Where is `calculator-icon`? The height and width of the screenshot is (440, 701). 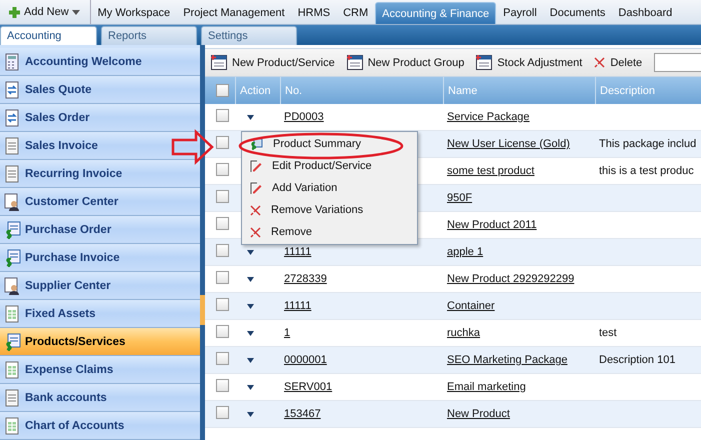
calculator-icon is located at coordinates (12, 61).